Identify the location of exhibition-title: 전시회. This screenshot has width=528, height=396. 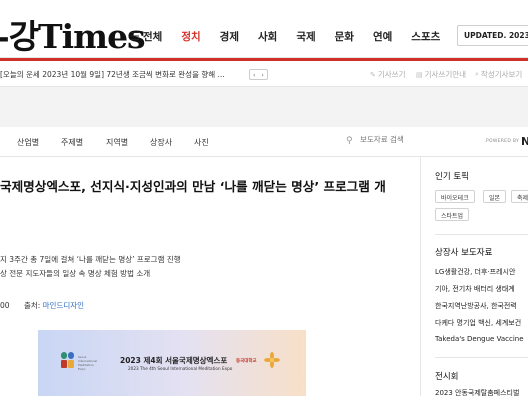
(447, 377).